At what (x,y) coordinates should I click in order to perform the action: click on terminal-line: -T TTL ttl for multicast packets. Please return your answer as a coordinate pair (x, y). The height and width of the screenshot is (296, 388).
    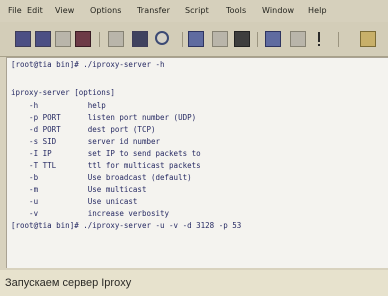
    Looking at the image, I should click on (106, 165).